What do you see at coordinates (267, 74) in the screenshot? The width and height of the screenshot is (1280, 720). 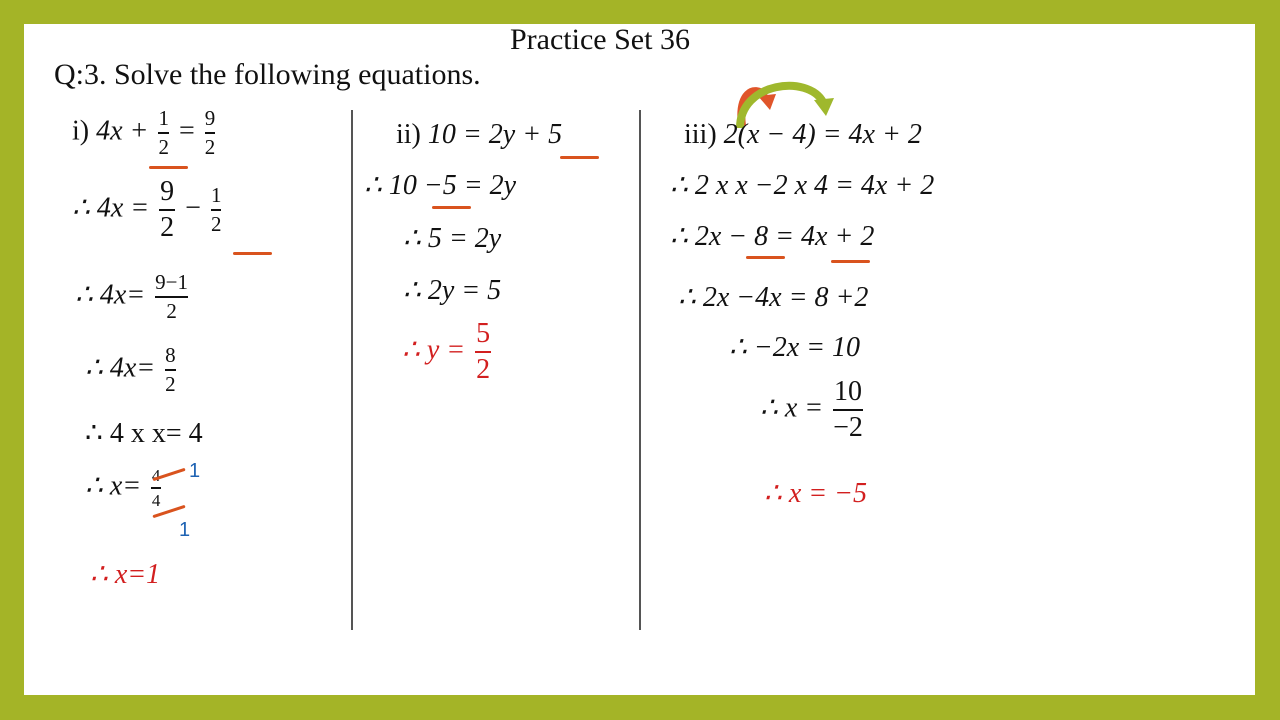 I see `question-text: Q:3. Solve the following equations.` at bounding box center [267, 74].